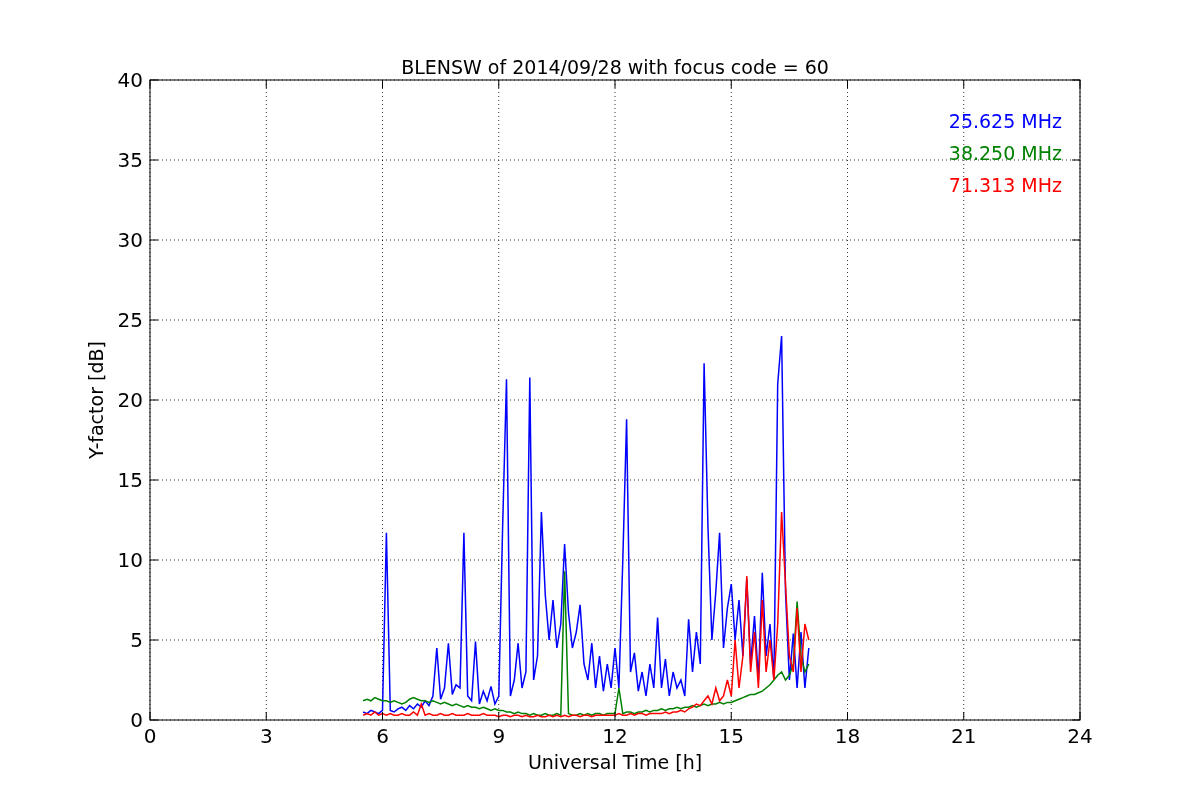 The height and width of the screenshot is (800, 1200). I want to click on legend-label: 25.625 MHz, so click(1005, 121).